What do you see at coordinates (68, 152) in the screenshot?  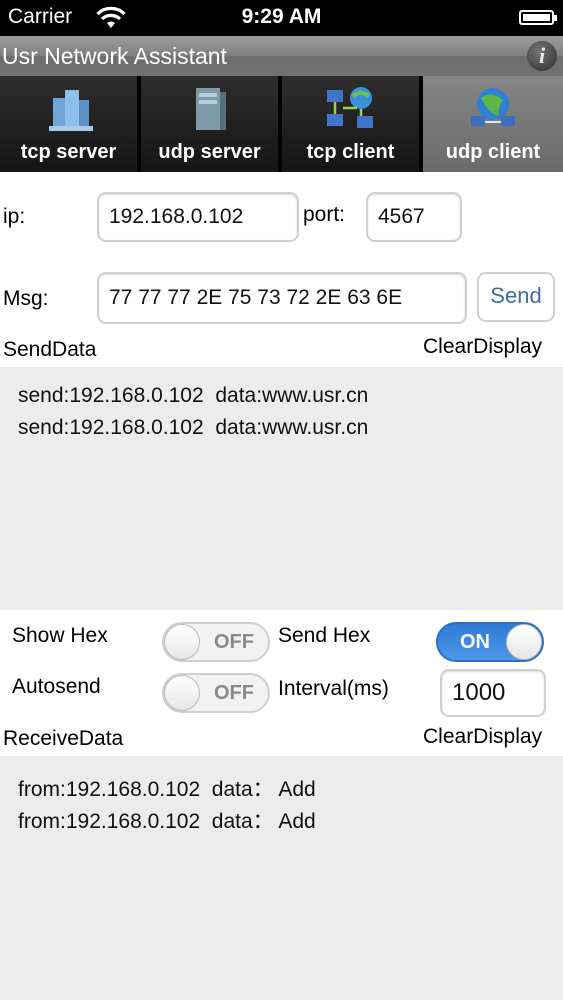 I see `tab-label: tcp server` at bounding box center [68, 152].